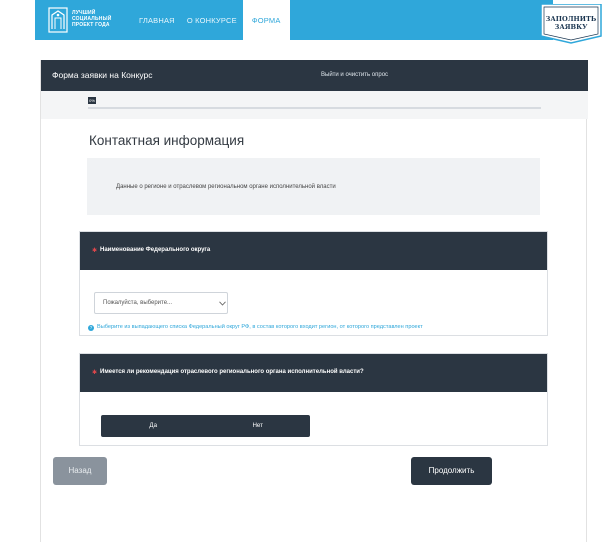 The height and width of the screenshot is (542, 607). What do you see at coordinates (266, 20) in the screenshot?
I see `nav-link-form: ФОРМА` at bounding box center [266, 20].